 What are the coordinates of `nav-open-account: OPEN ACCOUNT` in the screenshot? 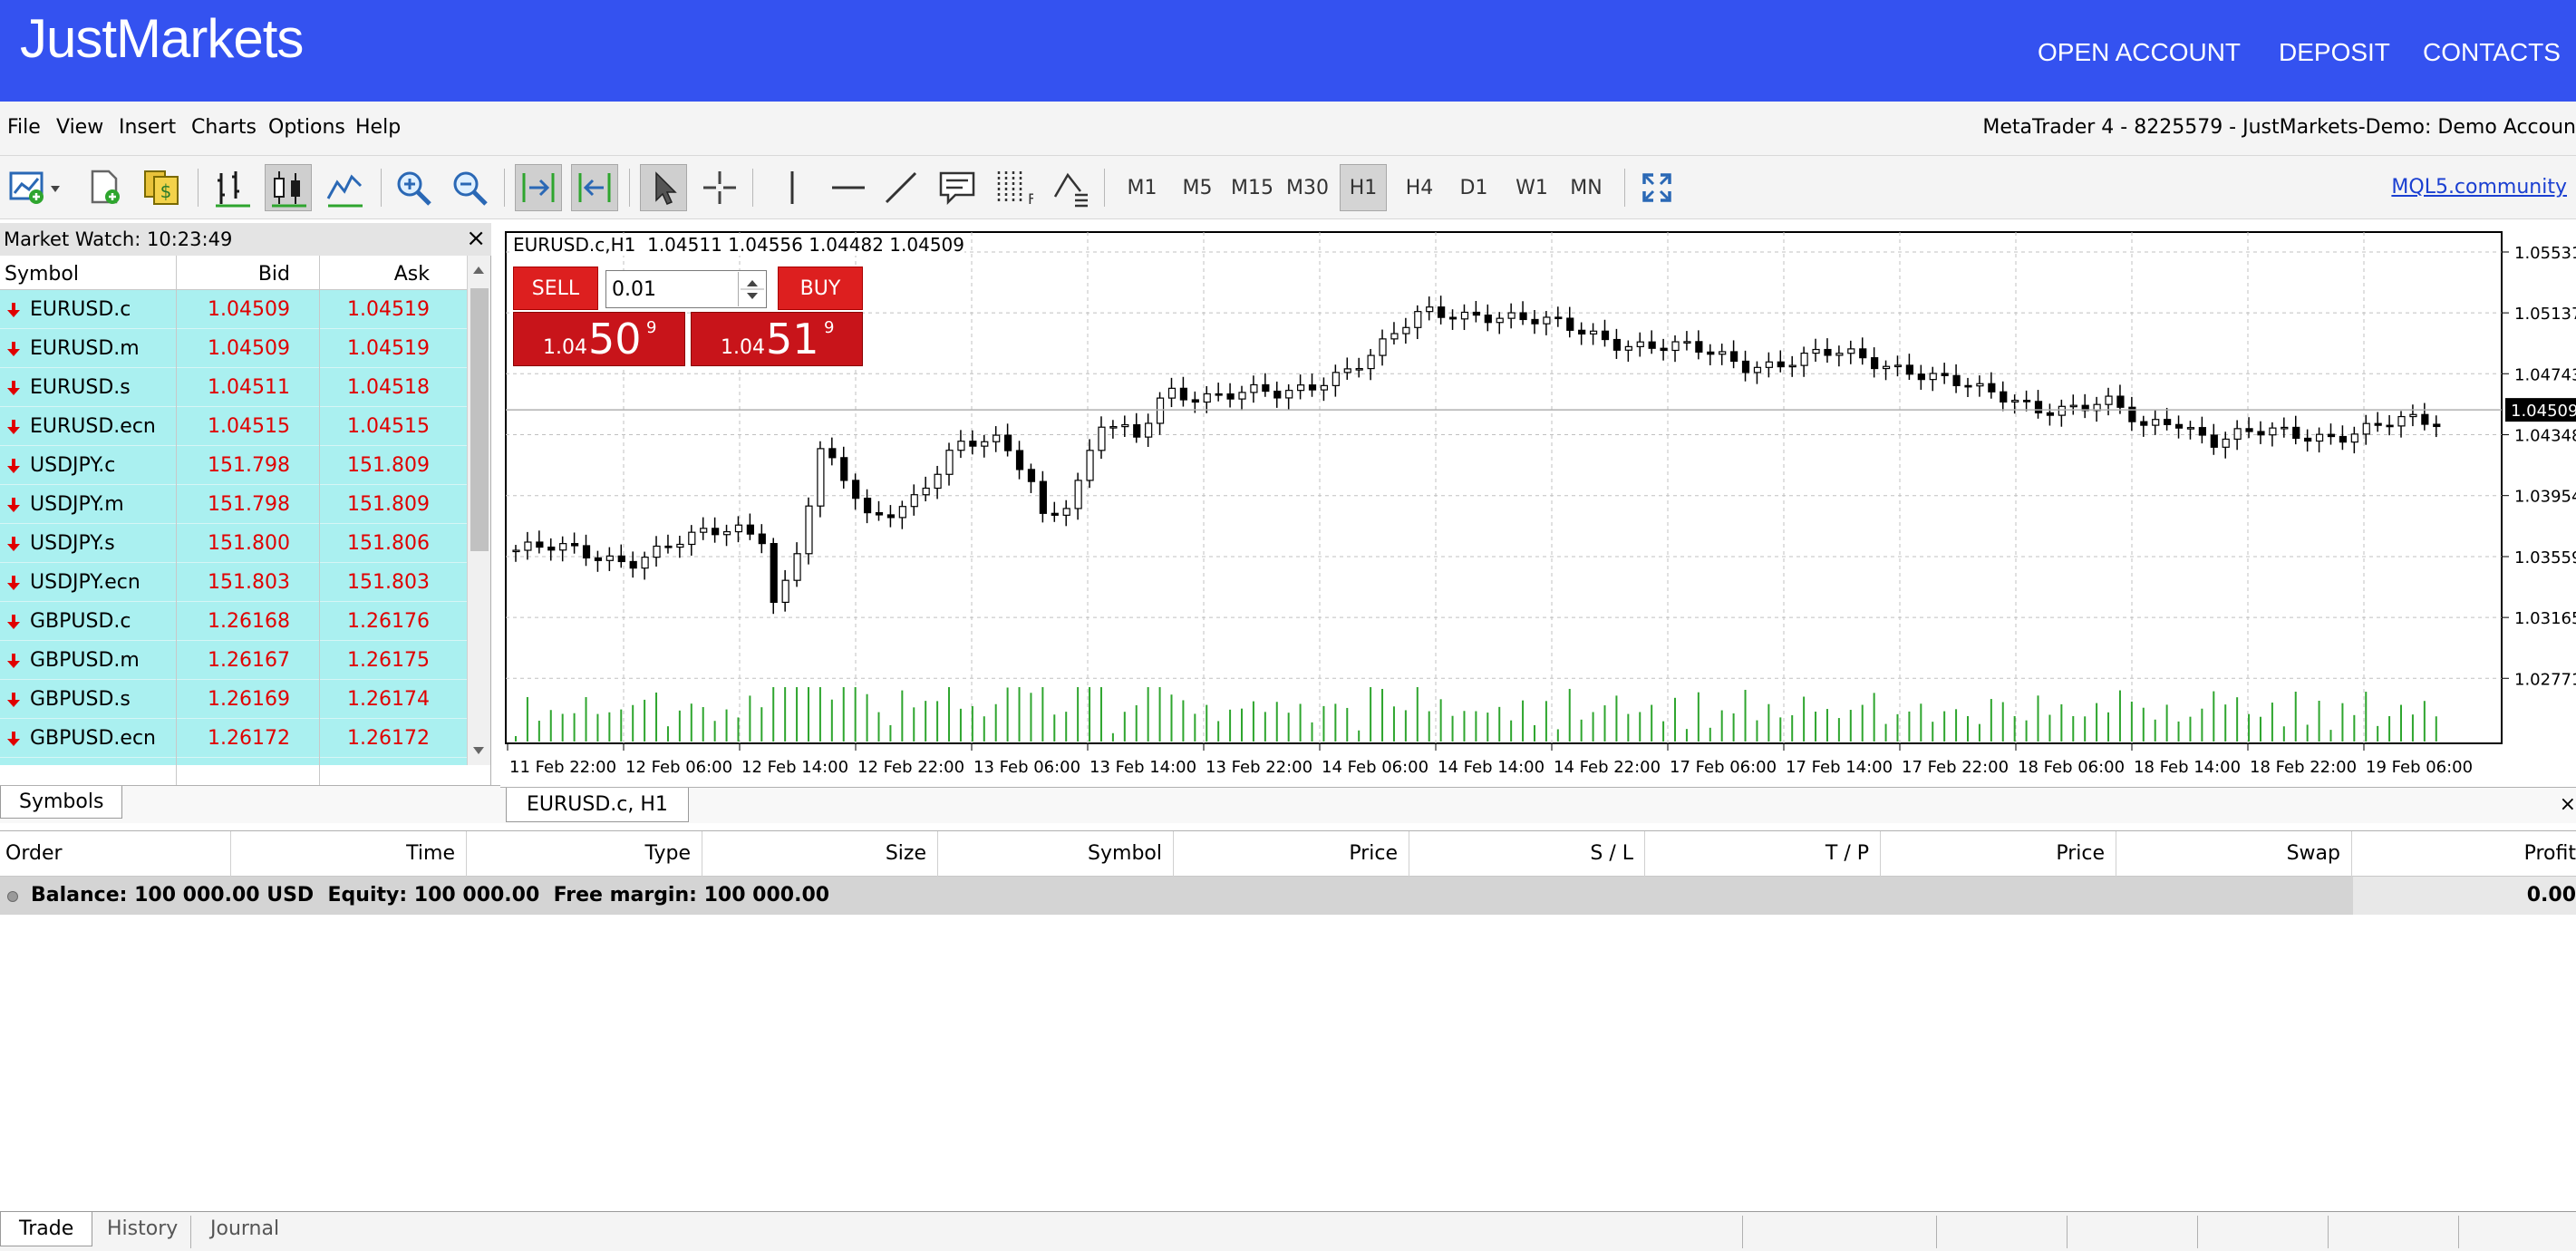 It's located at (2139, 52).